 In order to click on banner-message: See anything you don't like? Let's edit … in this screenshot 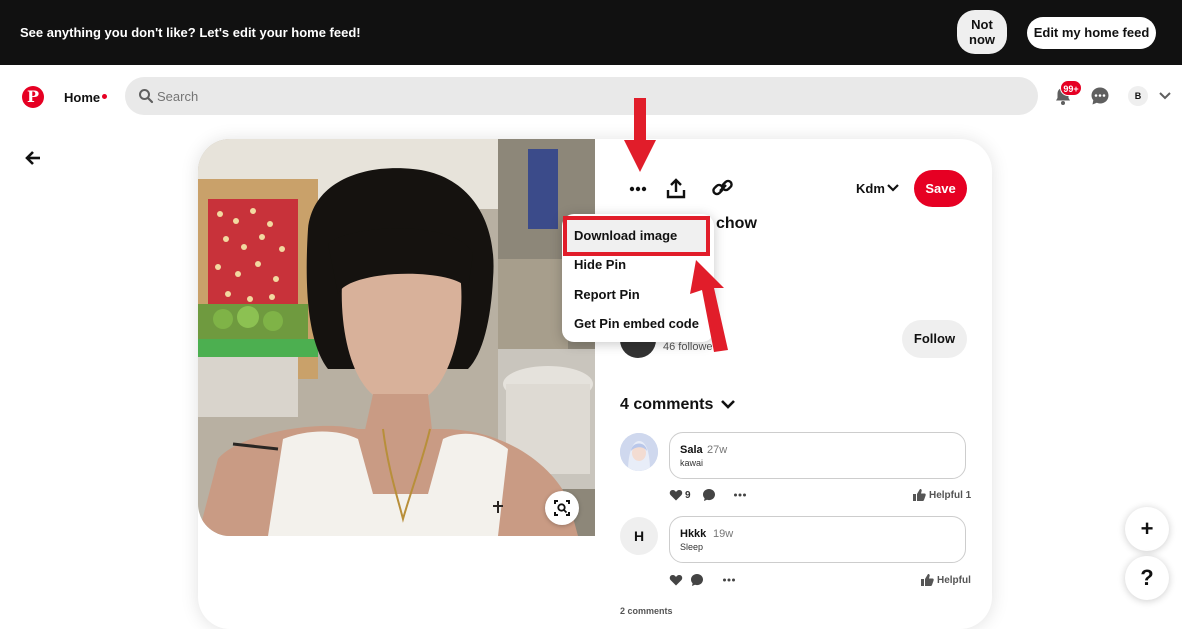, I will do `click(190, 32)`.